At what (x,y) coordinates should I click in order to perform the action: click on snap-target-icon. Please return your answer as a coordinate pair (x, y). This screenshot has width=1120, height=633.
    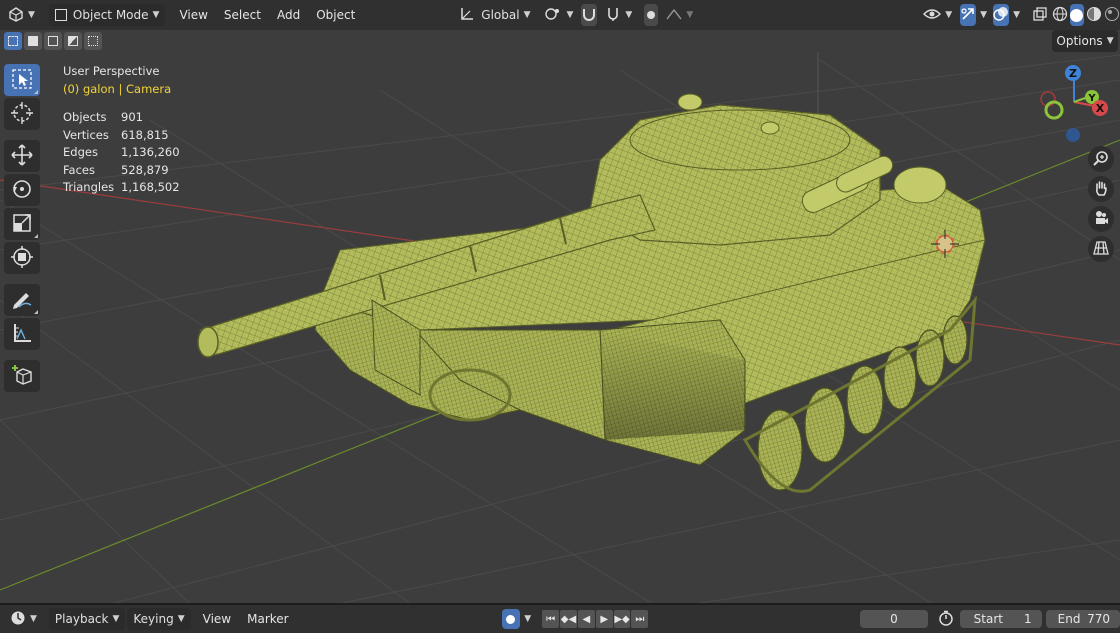
    Looking at the image, I should click on (613, 15).